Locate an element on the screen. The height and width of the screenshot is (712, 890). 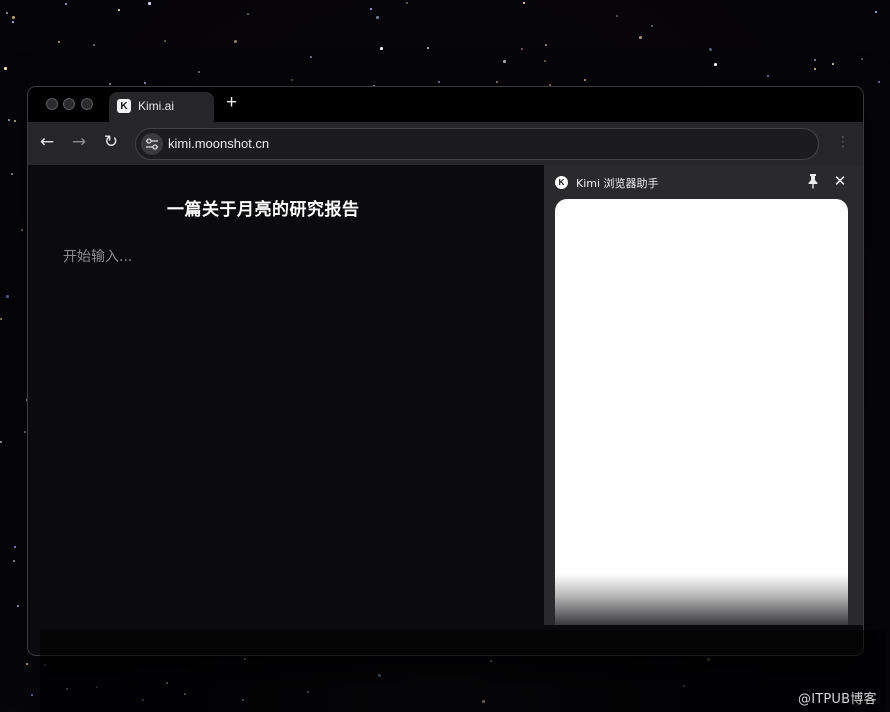
new-tab-button: + is located at coordinates (231, 102).